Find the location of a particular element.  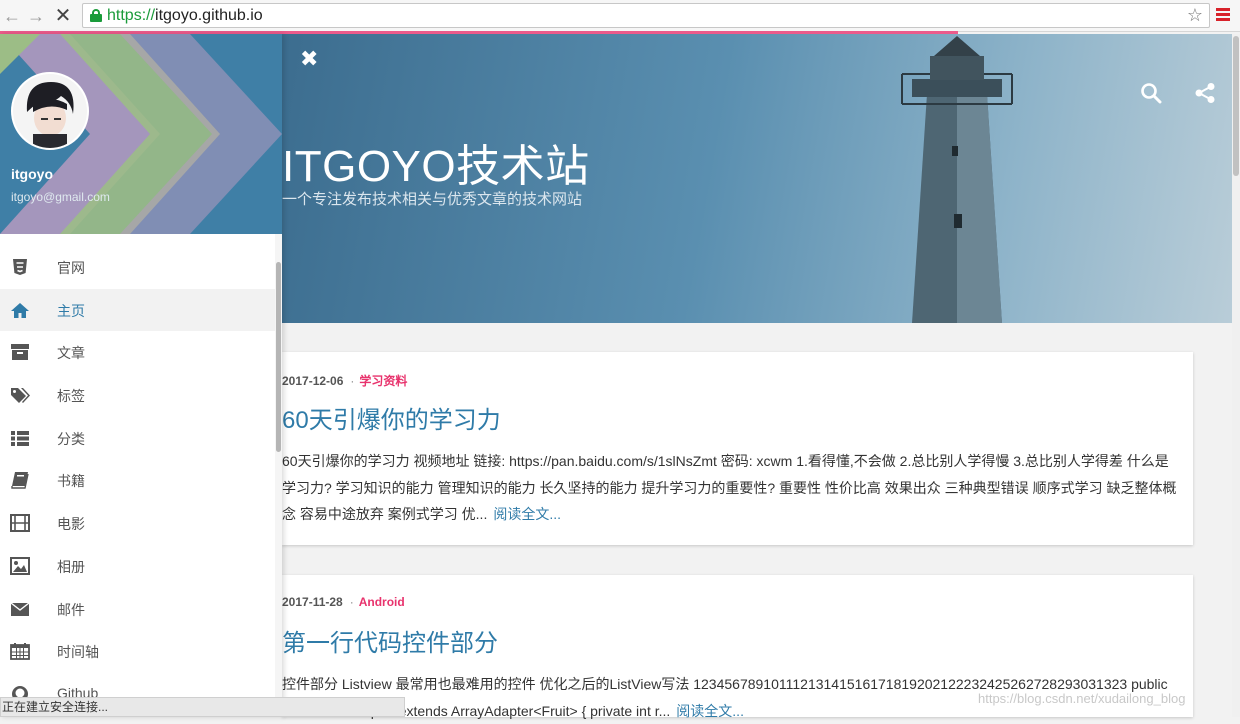

sidebar-item-categories: 分类 is located at coordinates (138, 438).